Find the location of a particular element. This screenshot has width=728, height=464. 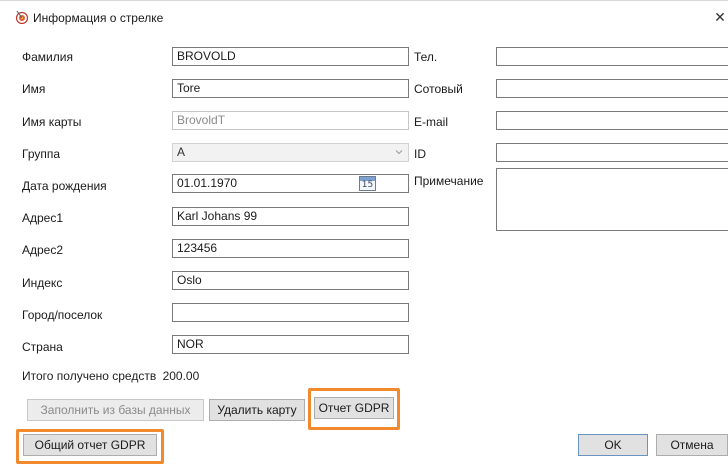

email-label: E-mail is located at coordinates (431, 122).